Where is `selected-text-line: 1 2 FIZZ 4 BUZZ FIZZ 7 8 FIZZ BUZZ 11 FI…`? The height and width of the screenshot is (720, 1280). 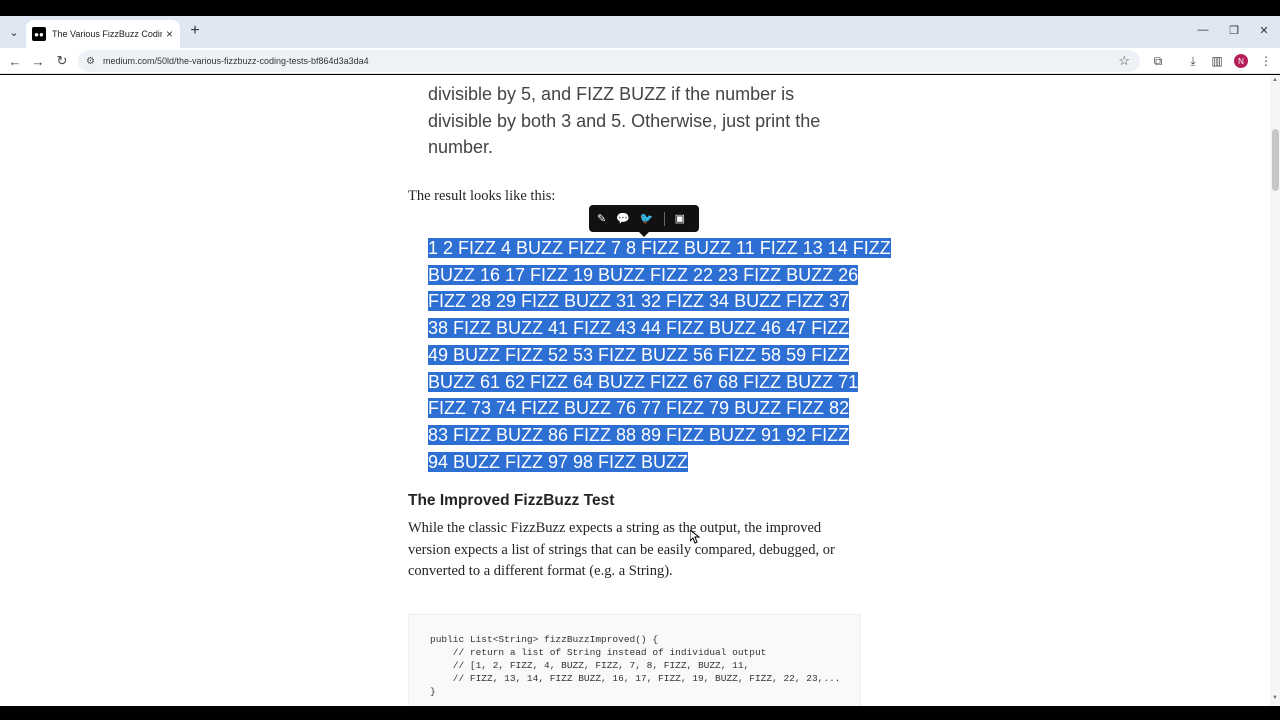 selected-text-line: 1 2 FIZZ 4 BUZZ FIZZ 7 8 FIZZ BUZZ 11 FI… is located at coordinates (659, 248).